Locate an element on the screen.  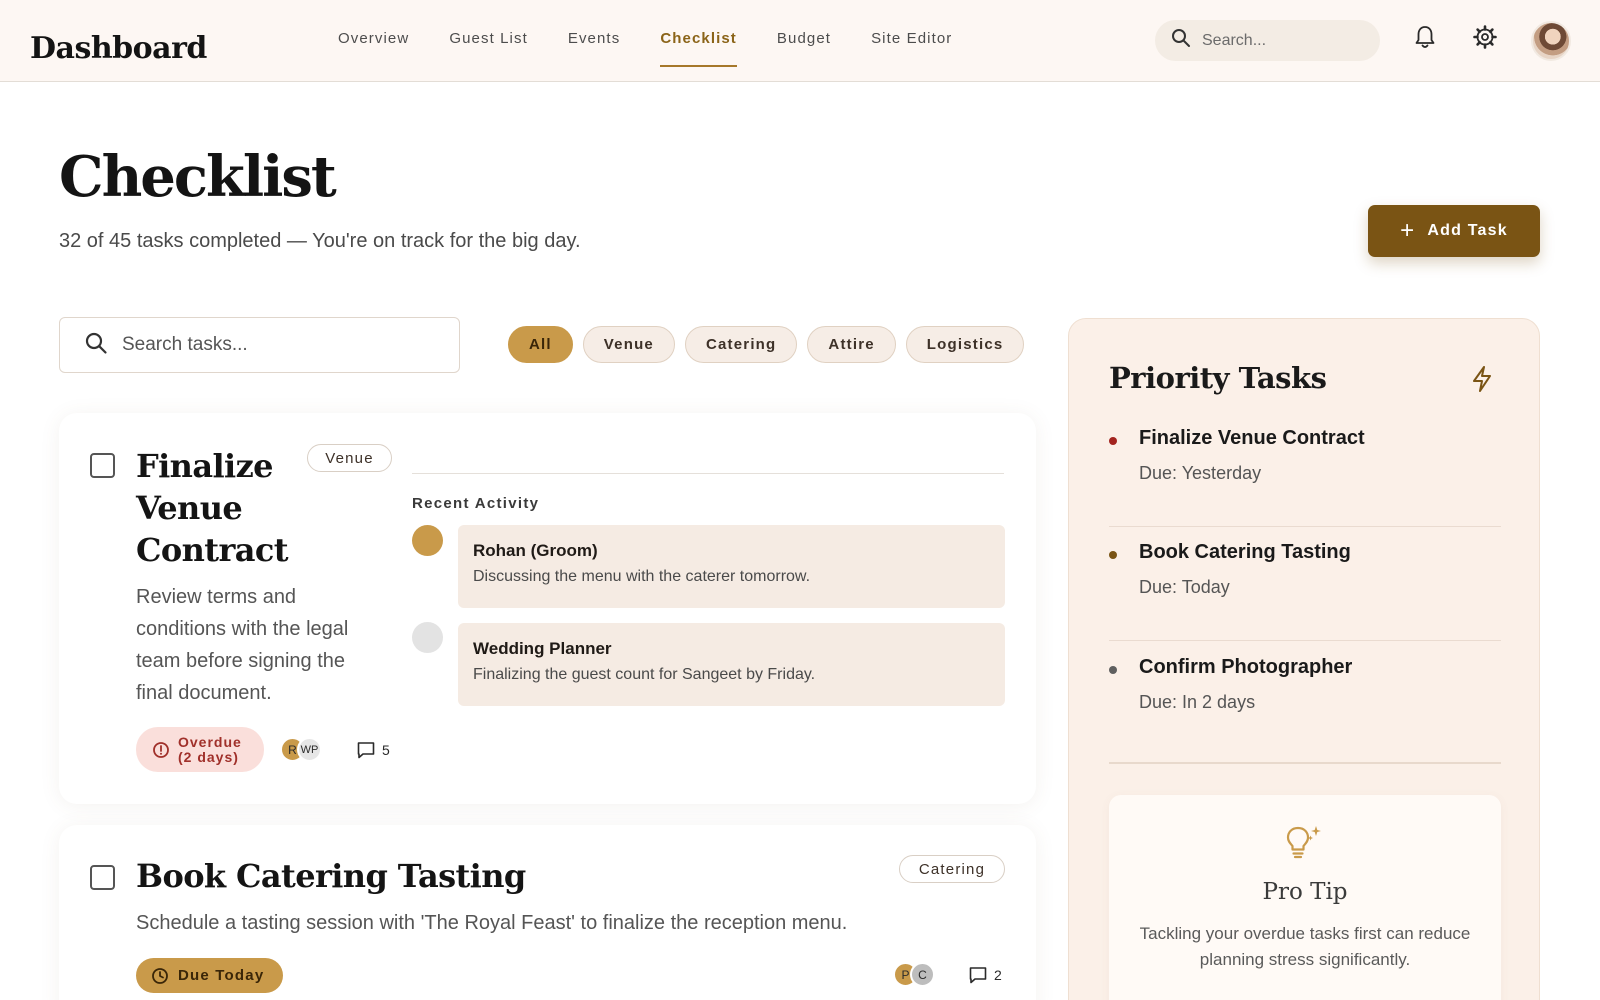
priority-due: Due: In 2 days is located at coordinates (1197, 702).